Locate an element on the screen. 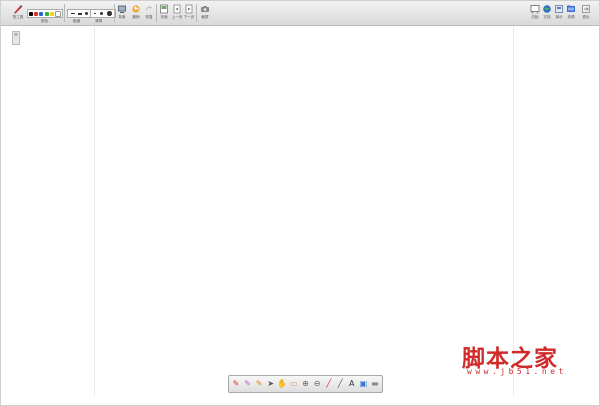 The height and width of the screenshot is (406, 600). line-style-selector is located at coordinates (79, 13).